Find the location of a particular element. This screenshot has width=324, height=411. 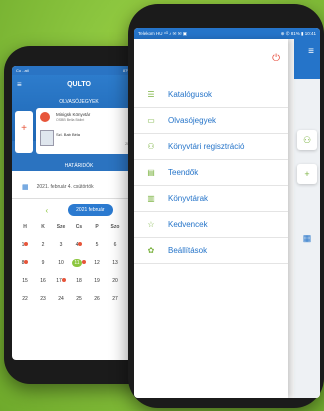

menu-item: ▥ Könyvtárak is located at coordinates (211, 199).